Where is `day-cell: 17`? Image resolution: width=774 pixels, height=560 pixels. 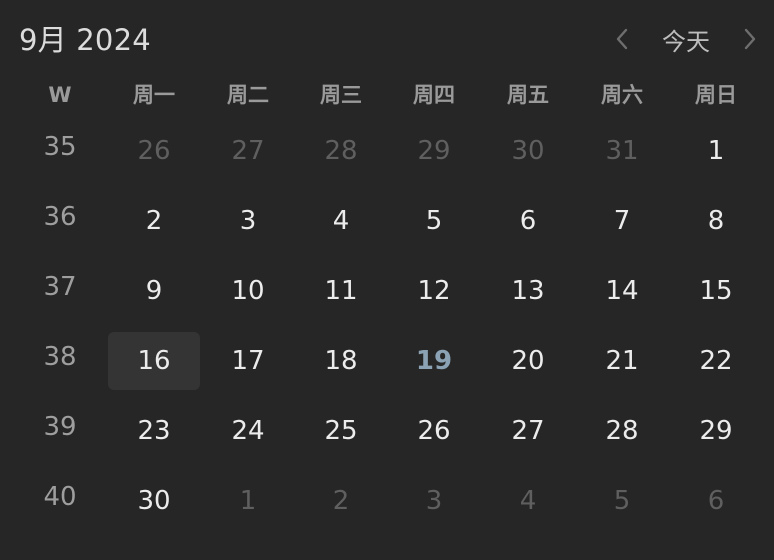 day-cell: 17 is located at coordinates (248, 361).